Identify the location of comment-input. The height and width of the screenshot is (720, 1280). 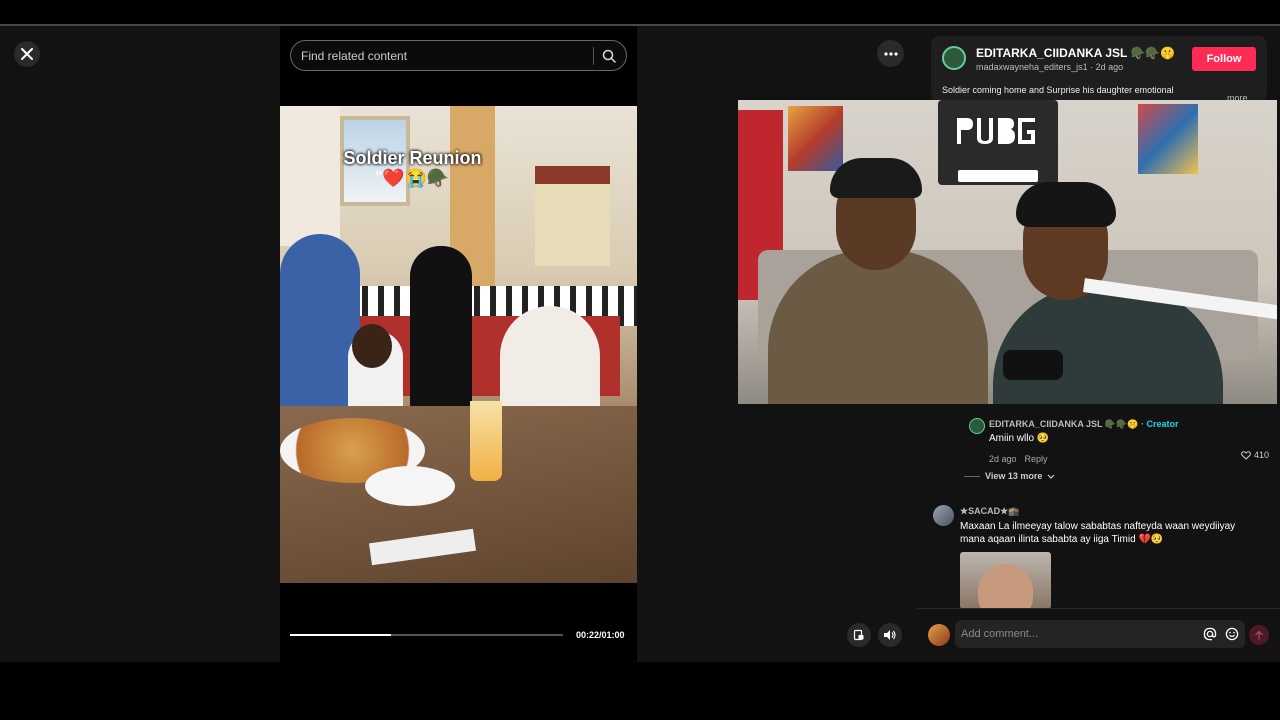
(1082, 634).